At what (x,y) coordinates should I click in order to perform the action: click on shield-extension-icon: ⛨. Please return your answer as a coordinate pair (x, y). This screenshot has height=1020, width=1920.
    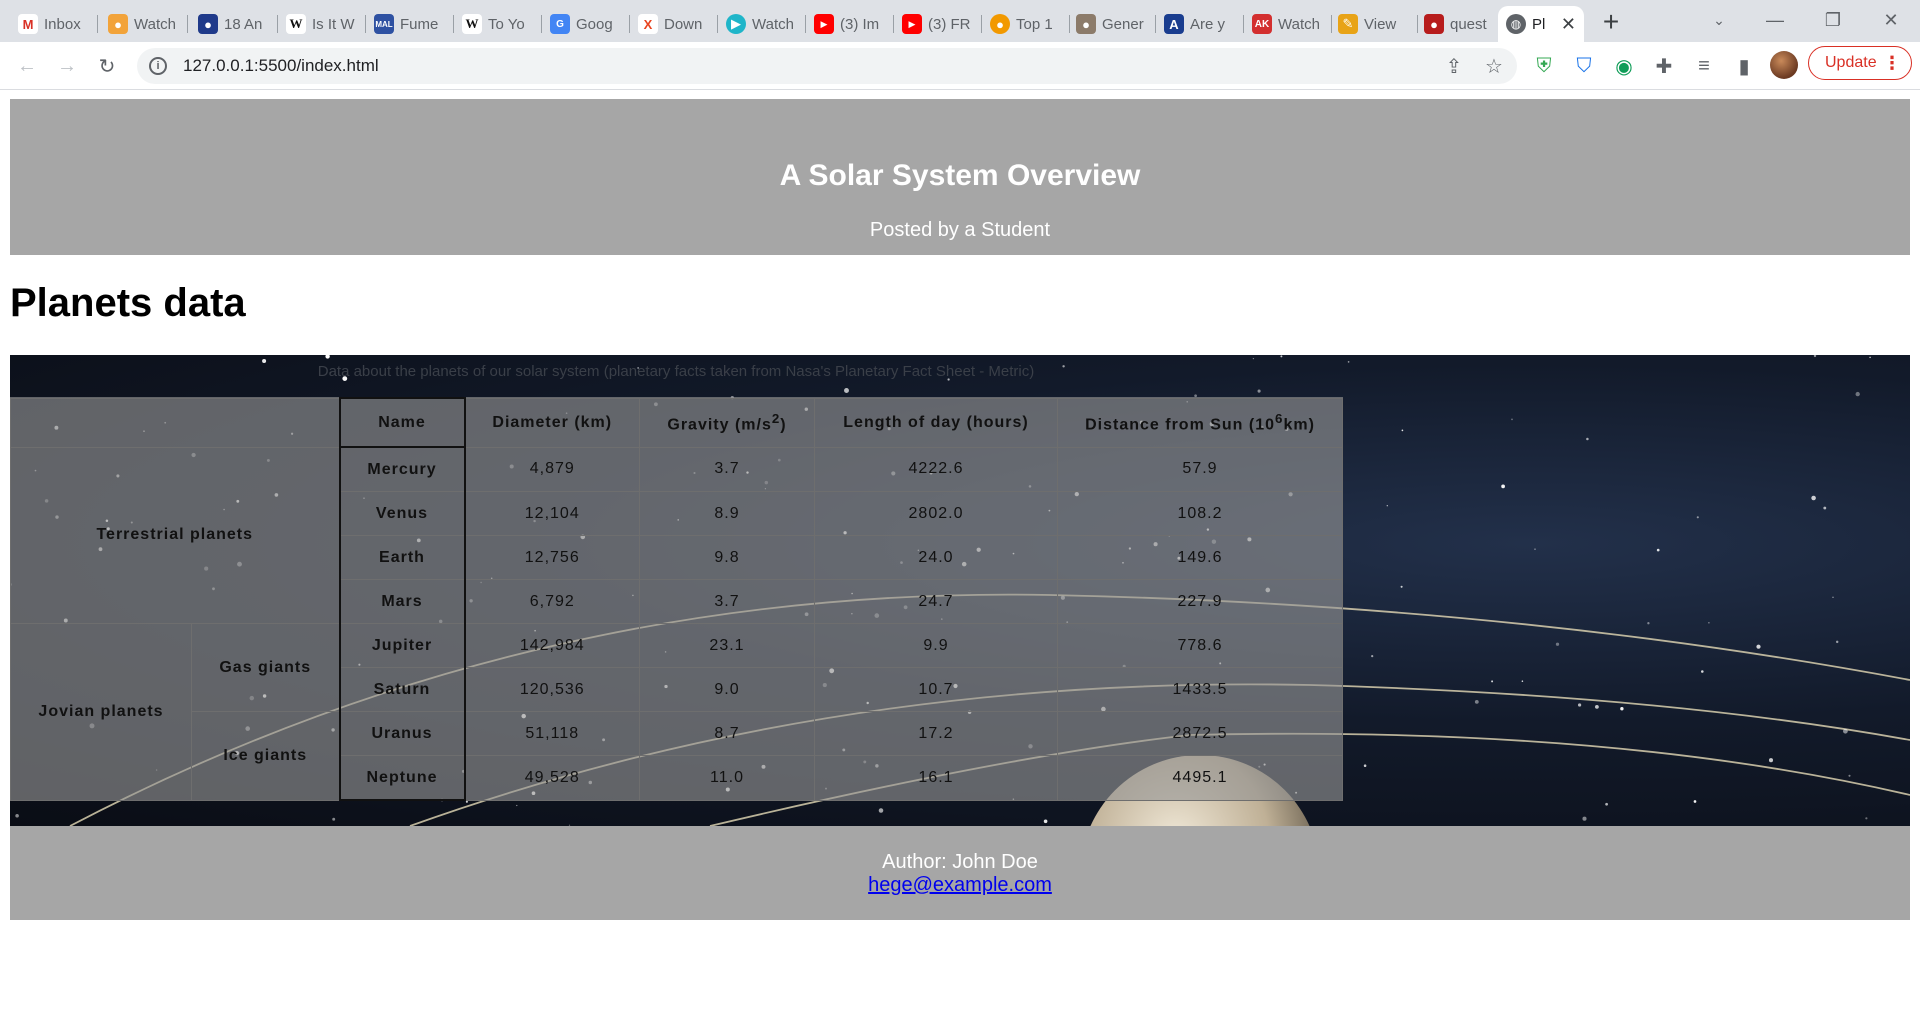
    Looking at the image, I should click on (1544, 66).